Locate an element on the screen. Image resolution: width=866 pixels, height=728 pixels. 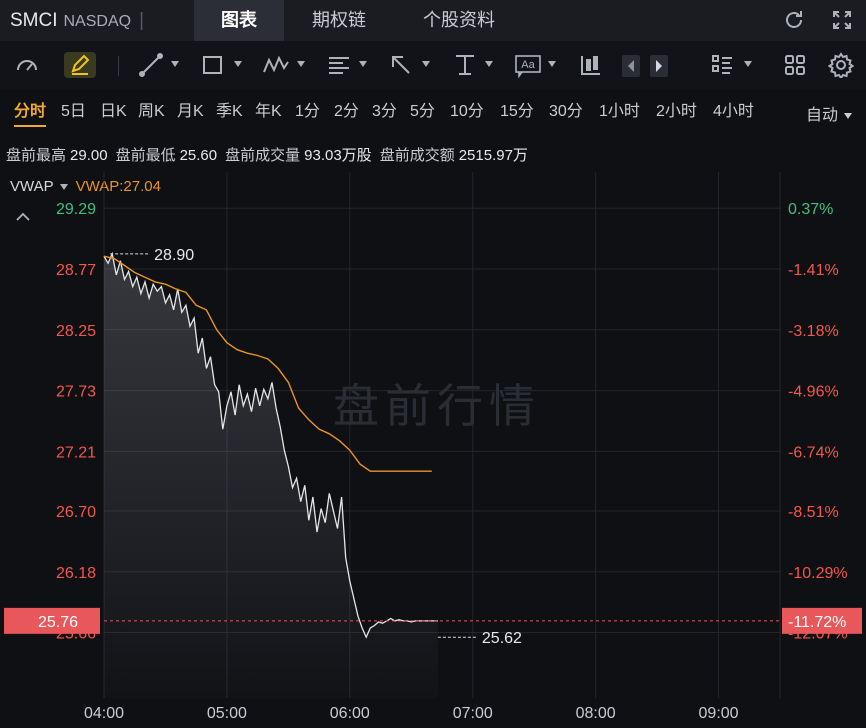
price-tick-label: 27.73 is located at coordinates (76, 392).